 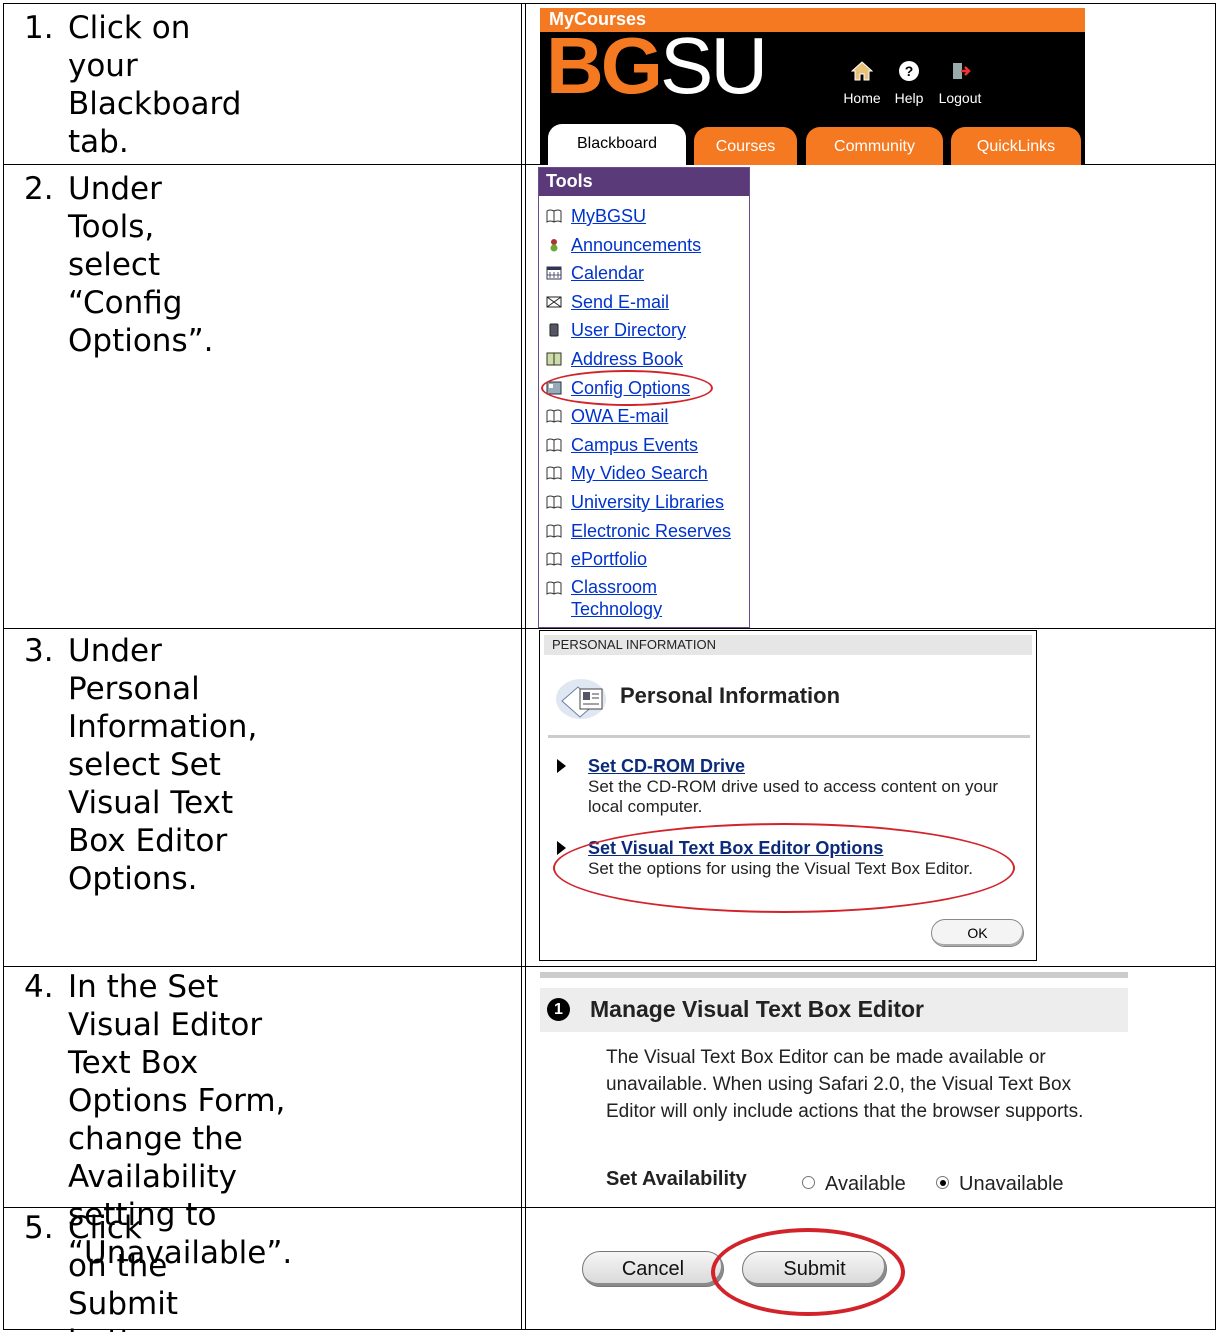 I want to click on tool-item-classroom-technology: Classroom Technology, so click(x=647, y=600).